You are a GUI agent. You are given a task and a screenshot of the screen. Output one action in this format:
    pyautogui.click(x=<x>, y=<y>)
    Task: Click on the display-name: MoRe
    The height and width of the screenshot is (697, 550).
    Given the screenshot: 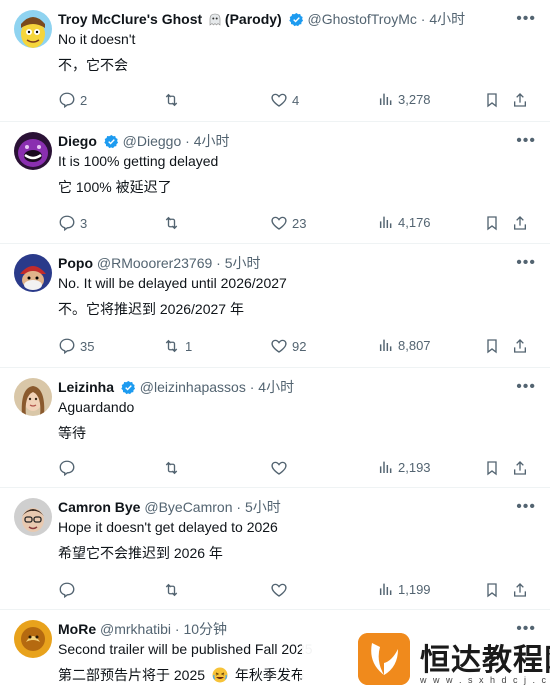 What is the action you would take?
    pyautogui.click(x=77, y=629)
    